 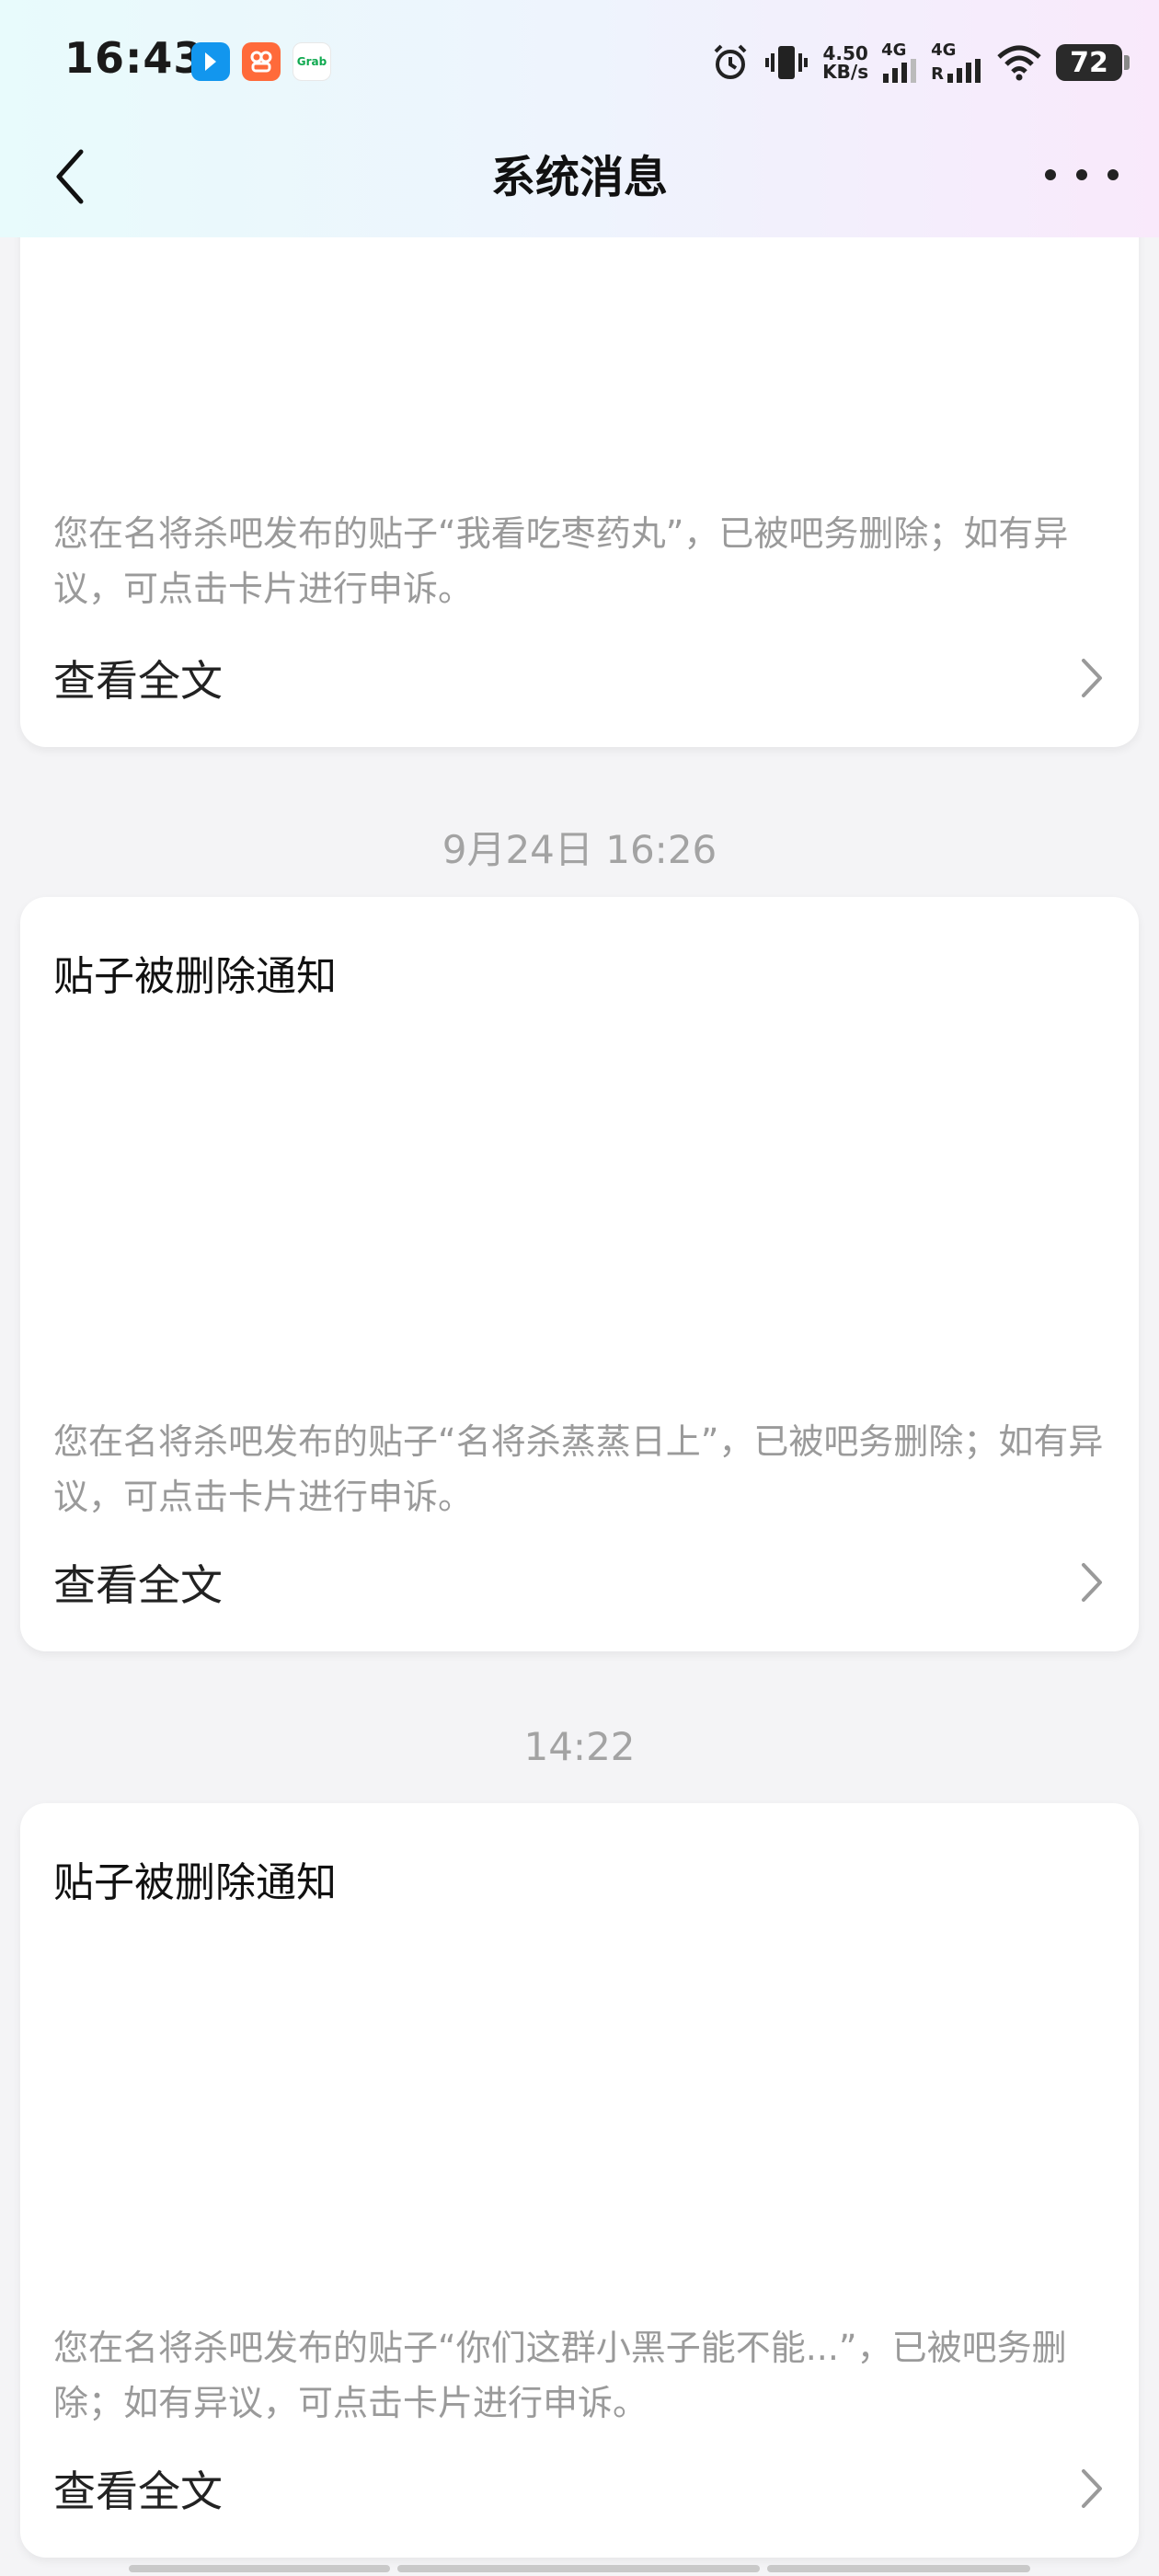 I want to click on app-orange-icon, so click(x=261, y=61).